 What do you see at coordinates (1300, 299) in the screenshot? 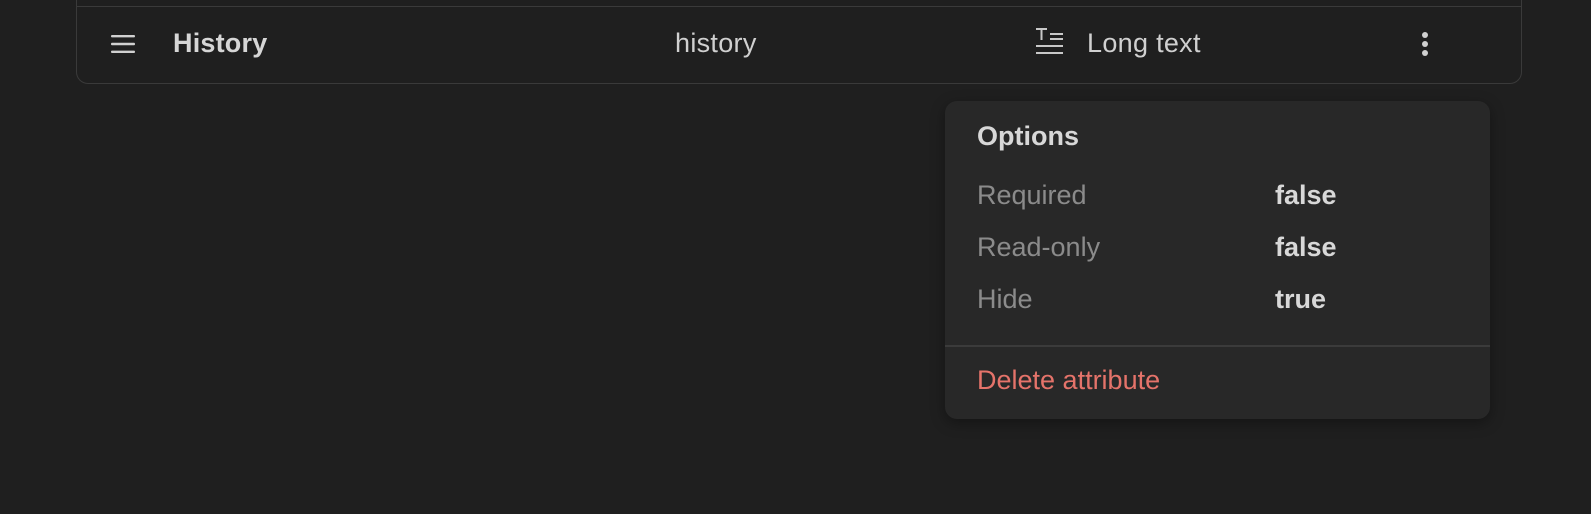
I see `option-value: true` at bounding box center [1300, 299].